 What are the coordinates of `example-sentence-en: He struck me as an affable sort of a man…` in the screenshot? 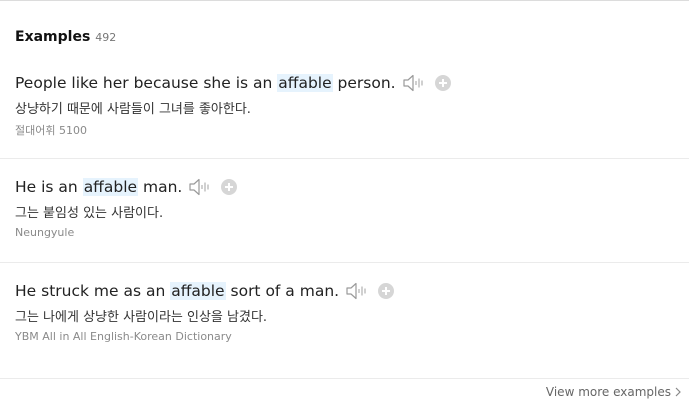 It's located at (352, 291).